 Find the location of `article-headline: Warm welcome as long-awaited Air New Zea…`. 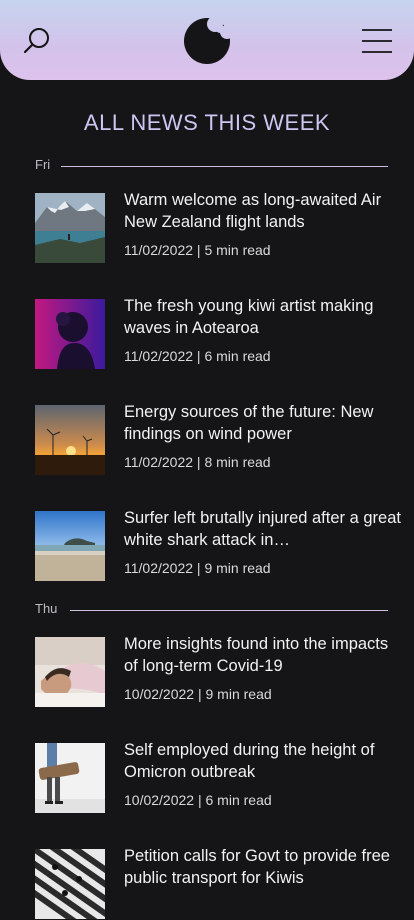

article-headline: Warm welcome as long-awaited Air New Zea… is located at coordinates (253, 211).